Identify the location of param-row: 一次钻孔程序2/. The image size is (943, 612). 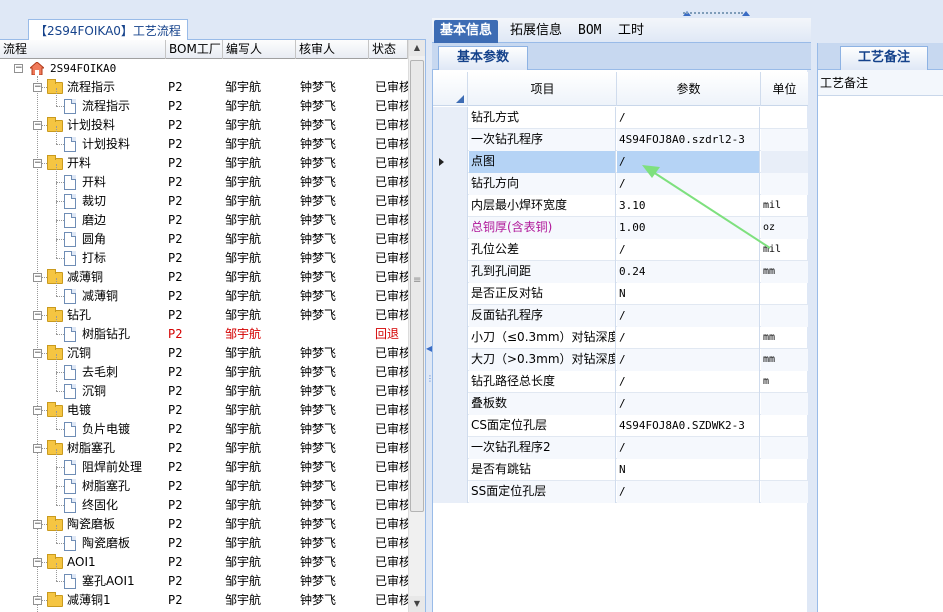
(620, 448).